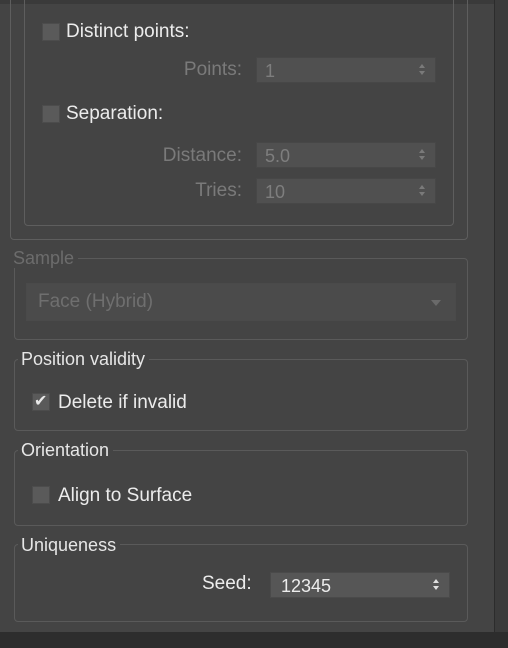  What do you see at coordinates (227, 583) in the screenshot?
I see `seed-label: Seed:` at bounding box center [227, 583].